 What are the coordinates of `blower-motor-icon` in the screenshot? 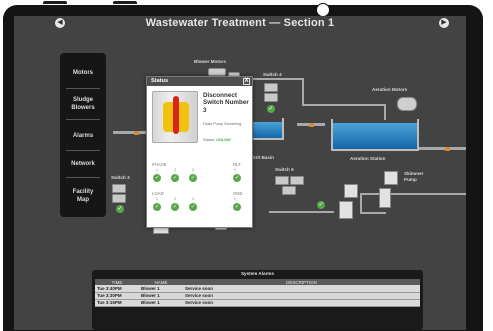 It's located at (217, 72).